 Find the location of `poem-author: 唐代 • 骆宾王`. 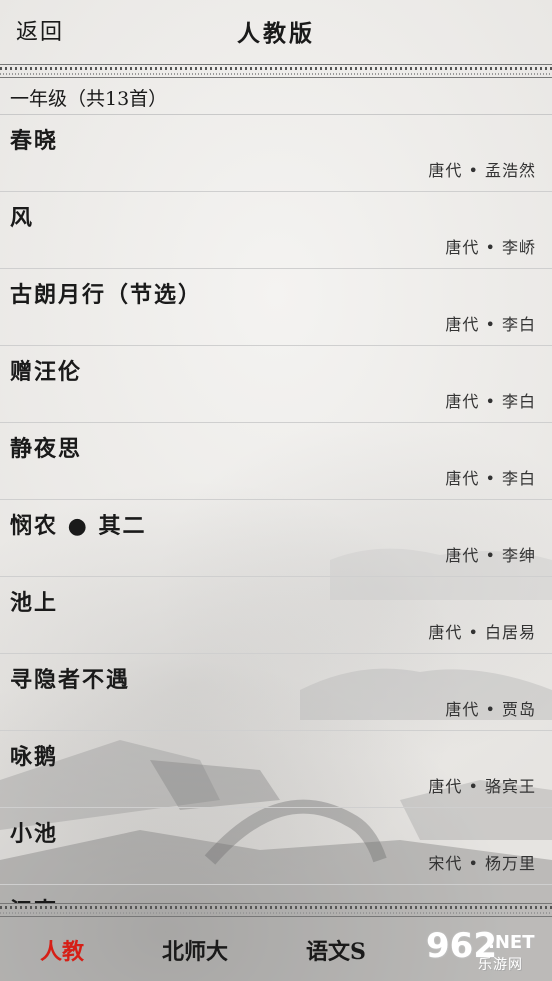

poem-author: 唐代 • 骆宾王 is located at coordinates (482, 786).